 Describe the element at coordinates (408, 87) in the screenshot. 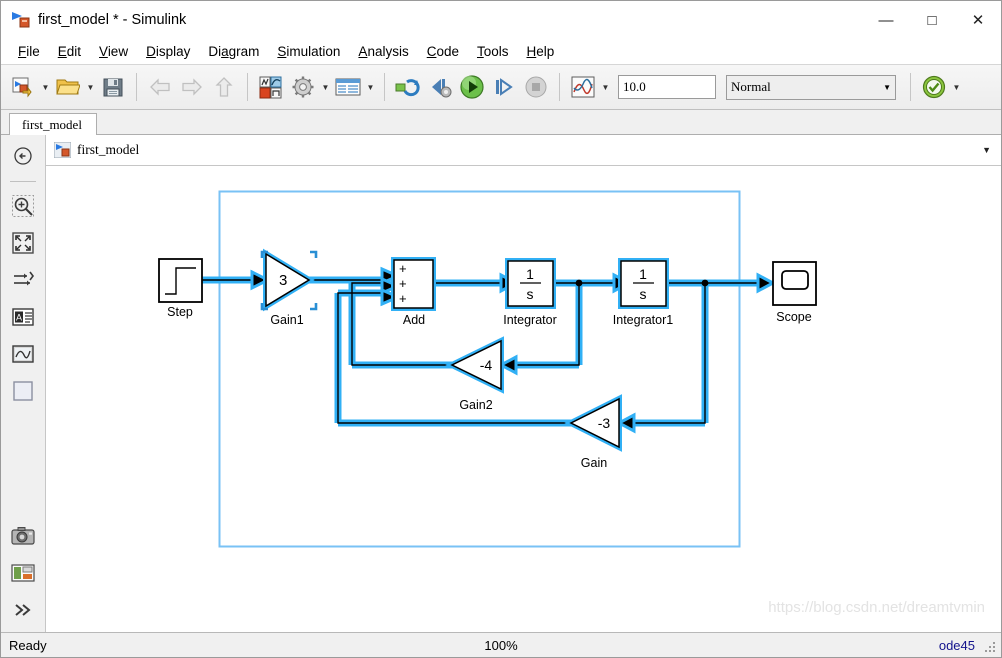

I see `update-diagram-button` at that location.